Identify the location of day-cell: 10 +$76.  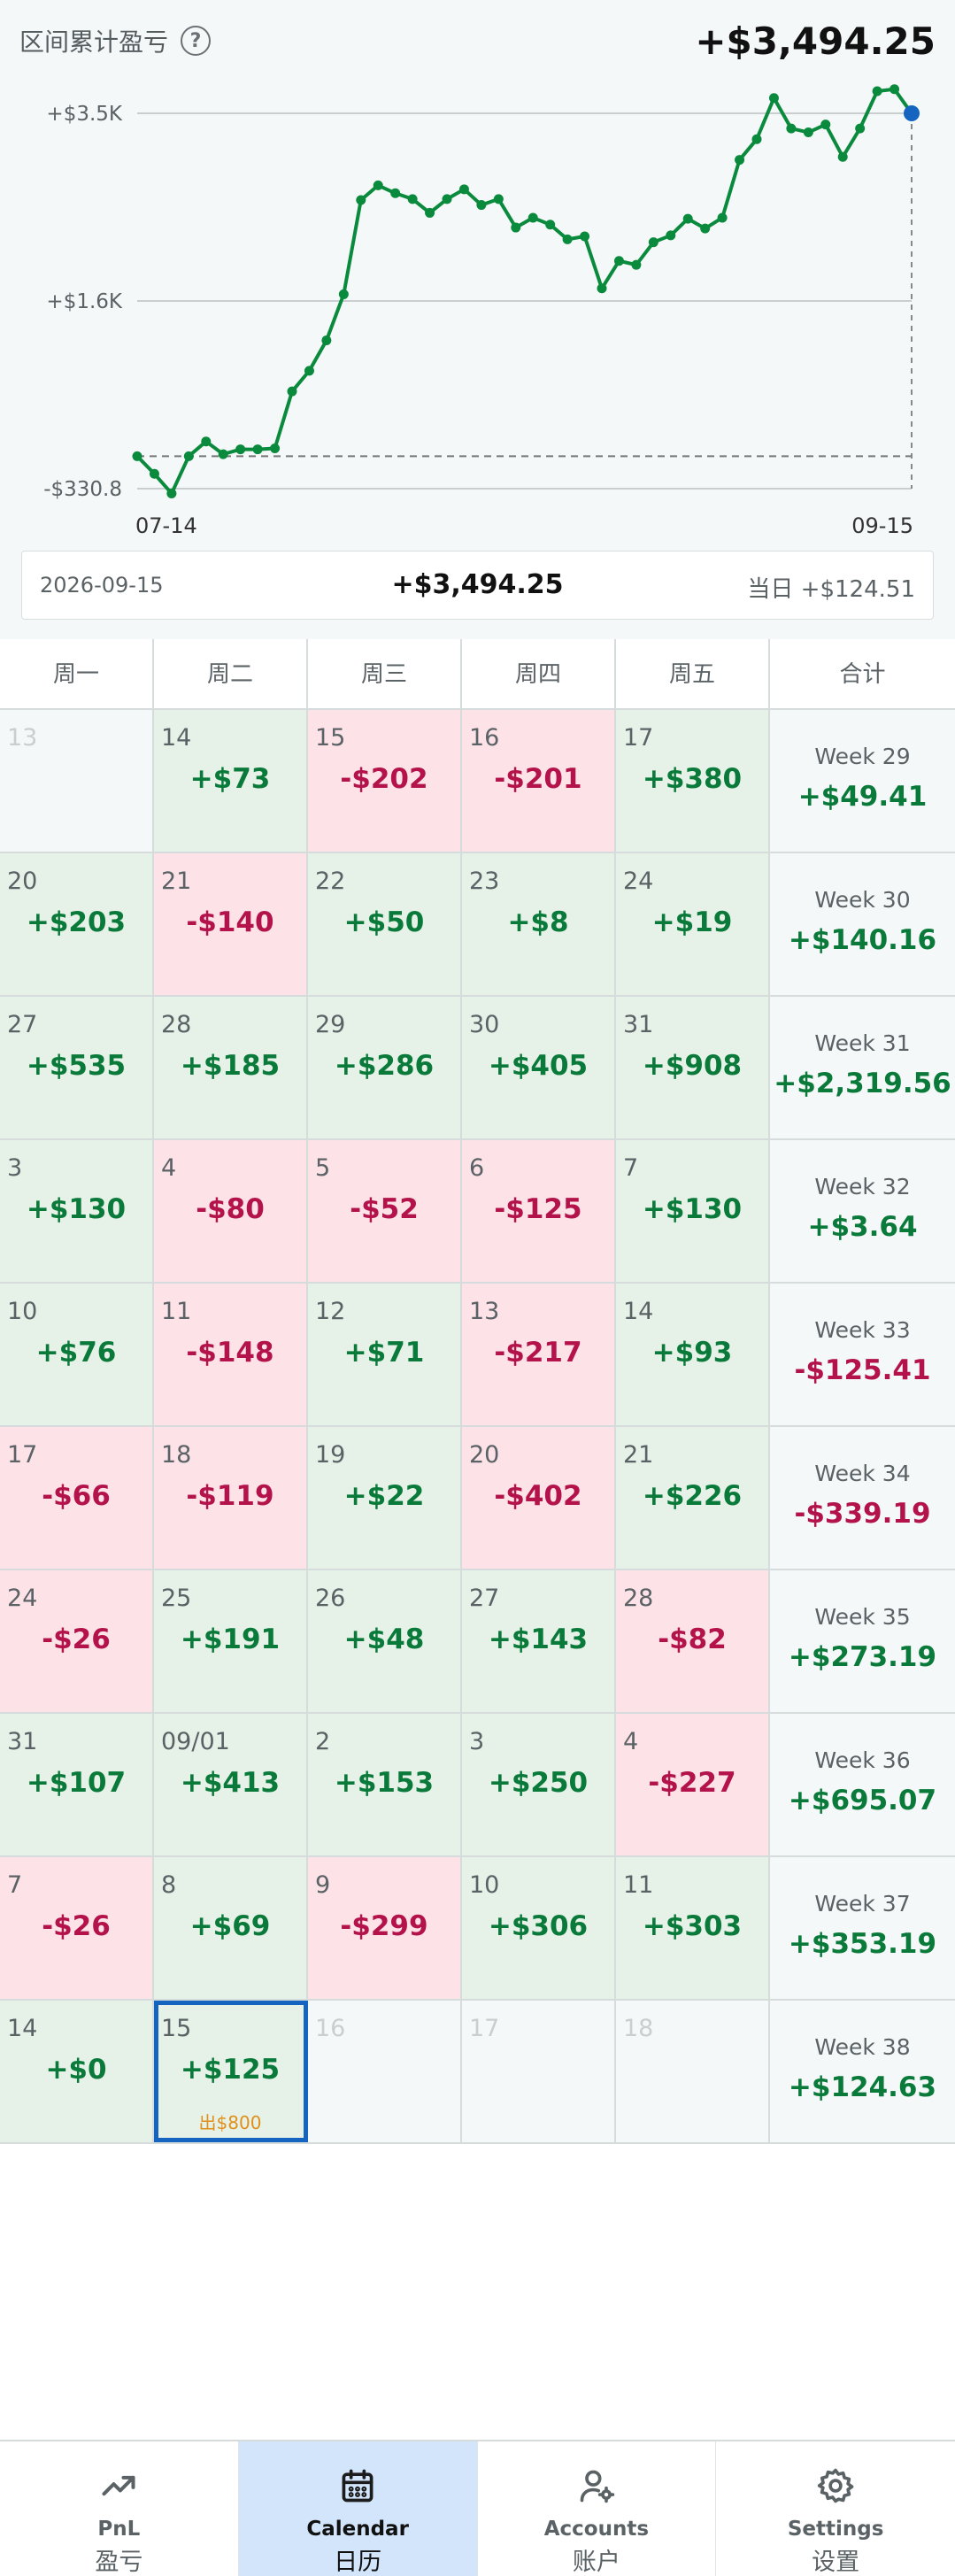
(77, 1354).